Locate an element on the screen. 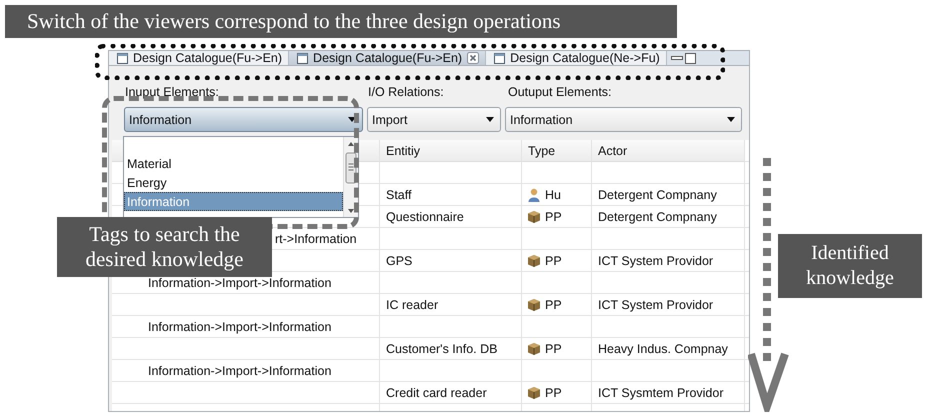 The height and width of the screenshot is (417, 927). column-header: Actor is located at coordinates (668, 151).